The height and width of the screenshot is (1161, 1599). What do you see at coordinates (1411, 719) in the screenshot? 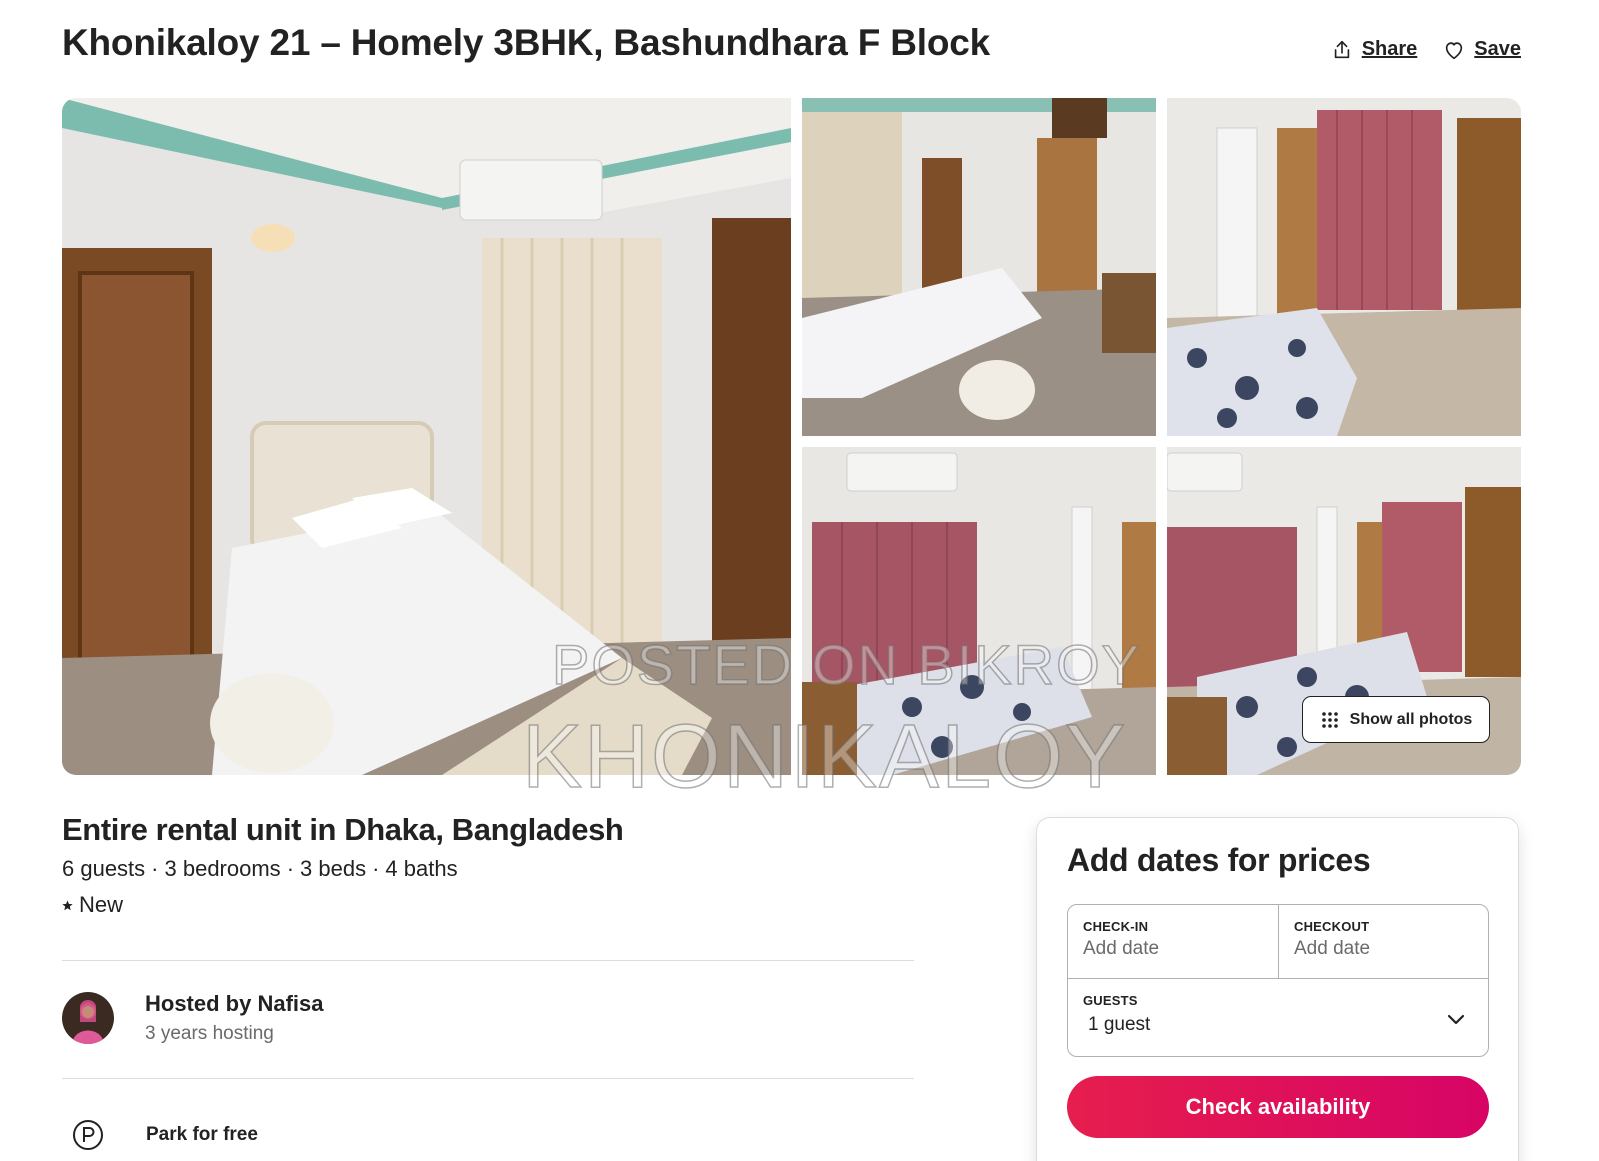
I see `show-all-photos-label: Show all photos` at bounding box center [1411, 719].